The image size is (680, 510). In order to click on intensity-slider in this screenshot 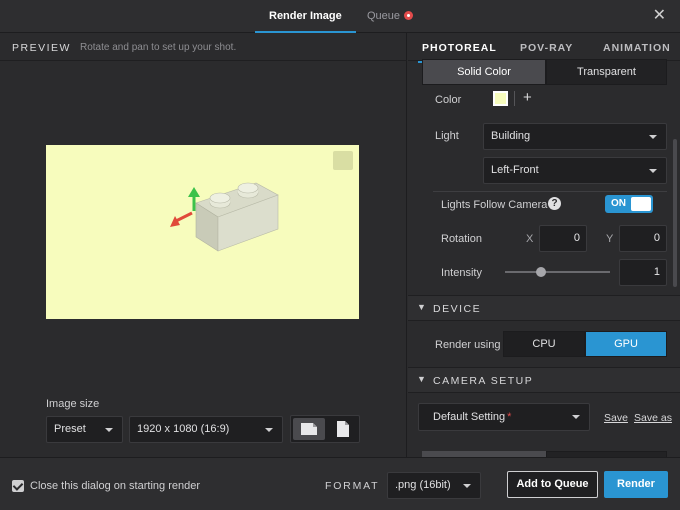, I will do `click(557, 272)`.